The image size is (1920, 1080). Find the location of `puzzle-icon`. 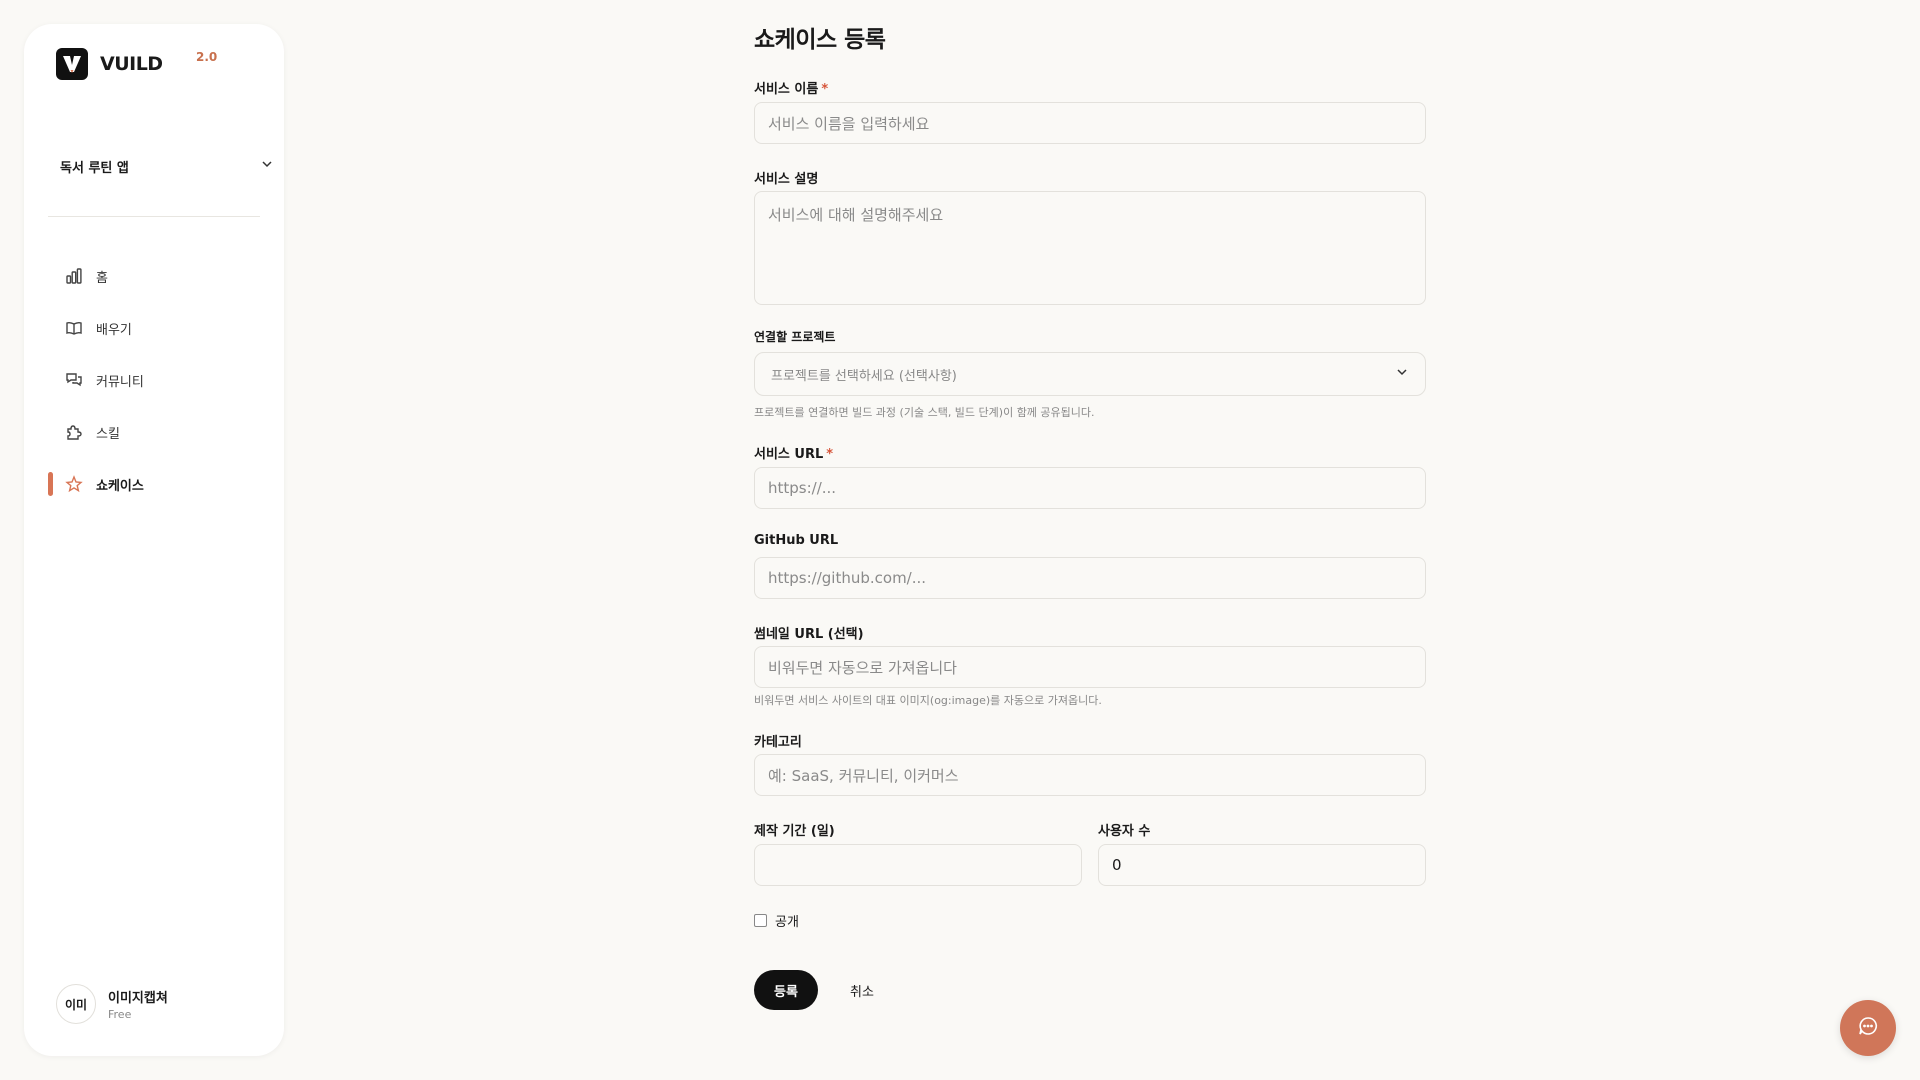

puzzle-icon is located at coordinates (74, 432).